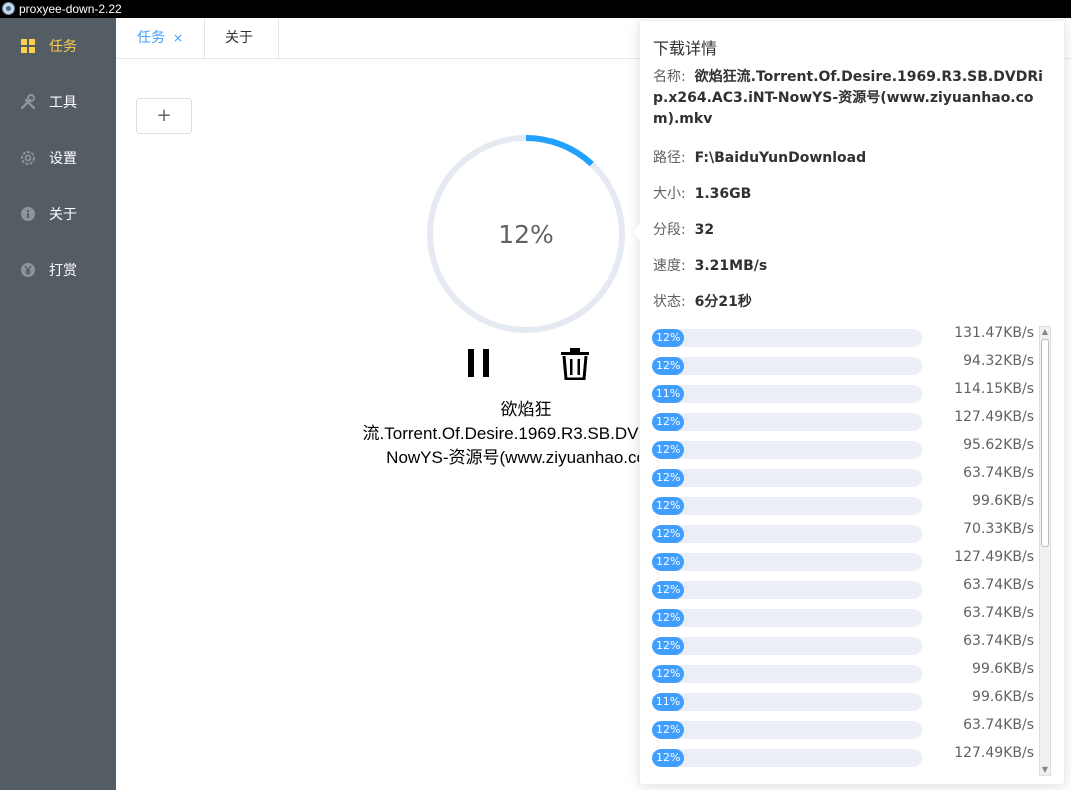  What do you see at coordinates (63, 215) in the screenshot?
I see `sidebar-item-label: 关于` at bounding box center [63, 215].